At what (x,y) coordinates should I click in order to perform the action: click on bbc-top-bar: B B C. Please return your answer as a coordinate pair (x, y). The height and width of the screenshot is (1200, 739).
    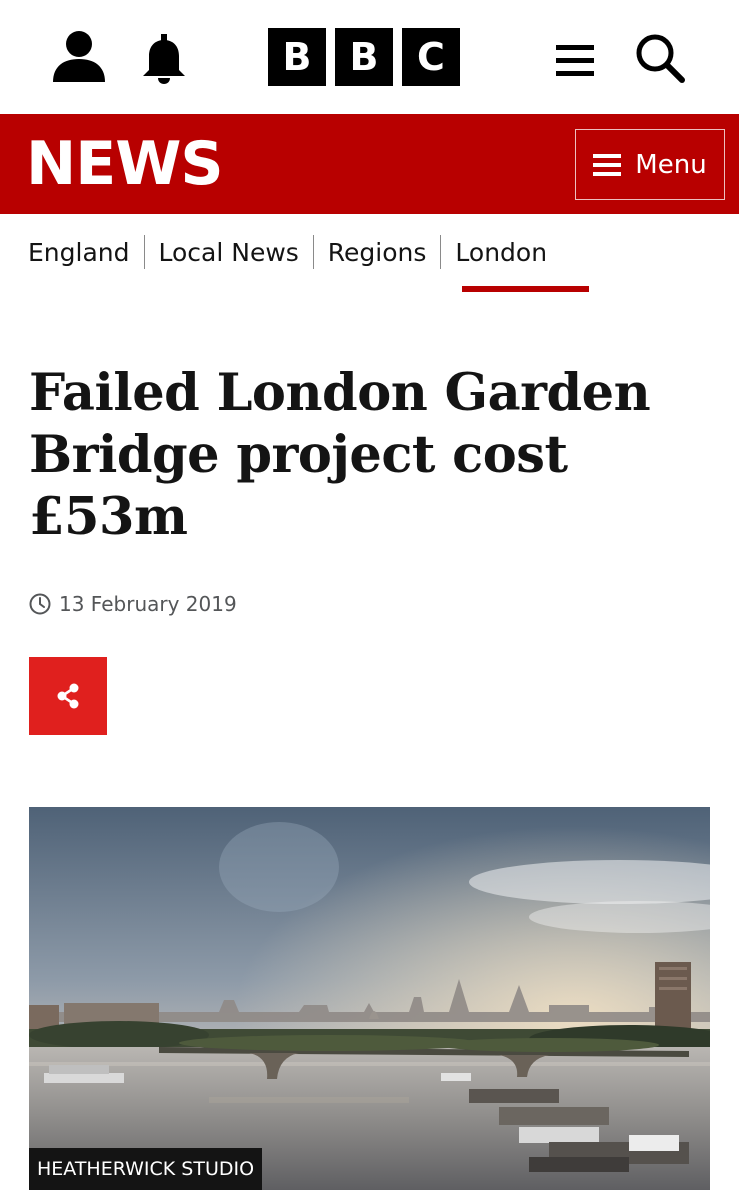
    Looking at the image, I should click on (369, 57).